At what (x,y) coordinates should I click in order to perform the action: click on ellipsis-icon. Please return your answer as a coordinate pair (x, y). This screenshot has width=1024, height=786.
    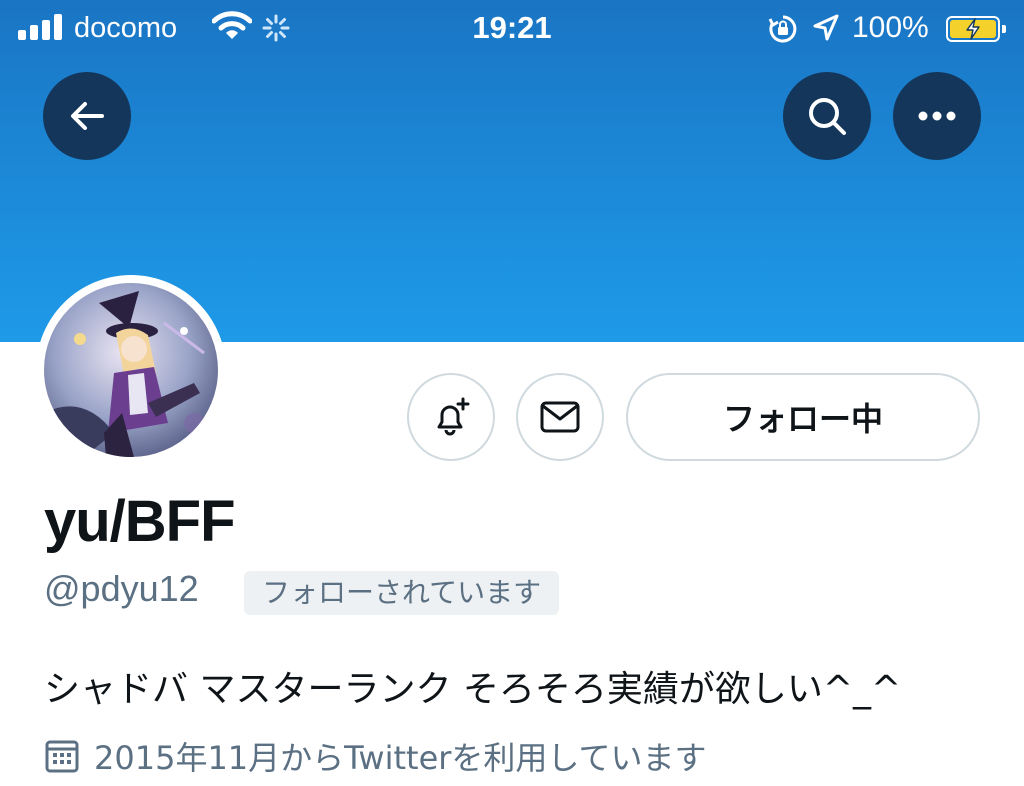
    Looking at the image, I should click on (937, 116).